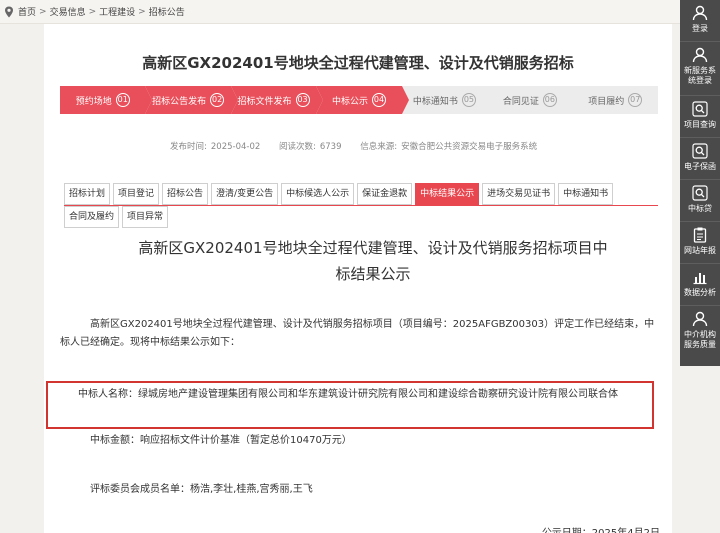 This screenshot has width=720, height=533. Describe the element at coordinates (606, 101) in the screenshot. I see `step-label: 项目履约` at that location.